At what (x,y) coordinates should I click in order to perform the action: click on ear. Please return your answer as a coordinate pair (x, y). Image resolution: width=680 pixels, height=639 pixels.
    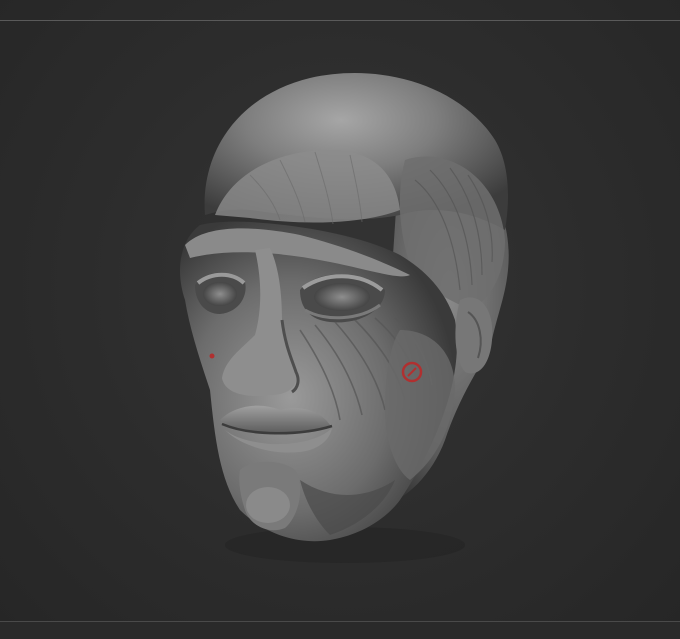
    Looking at the image, I should click on (474, 335).